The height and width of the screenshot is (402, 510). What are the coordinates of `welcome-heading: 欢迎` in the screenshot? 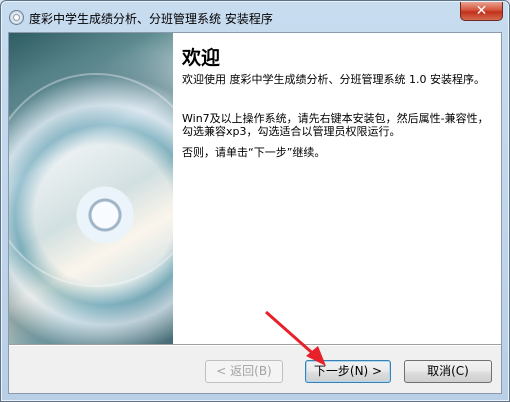 It's located at (201, 58).